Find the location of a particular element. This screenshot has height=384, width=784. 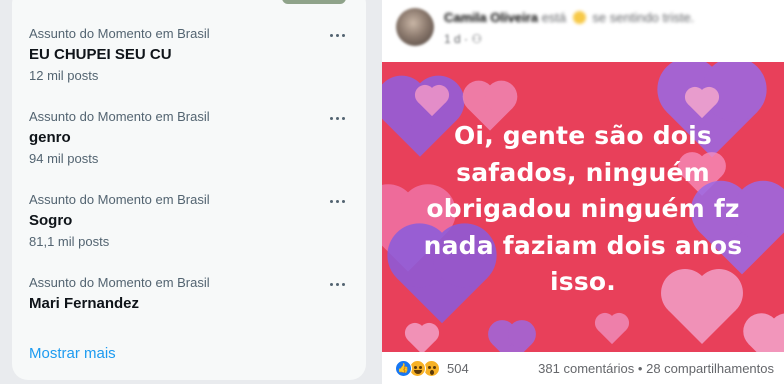

reactions-summary: 👍 504 is located at coordinates (432, 368).